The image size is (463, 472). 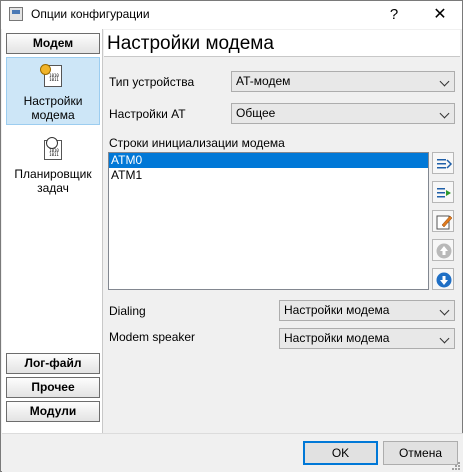 I want to click on nav-button-log-file: Лог-файл, so click(x=53, y=363).